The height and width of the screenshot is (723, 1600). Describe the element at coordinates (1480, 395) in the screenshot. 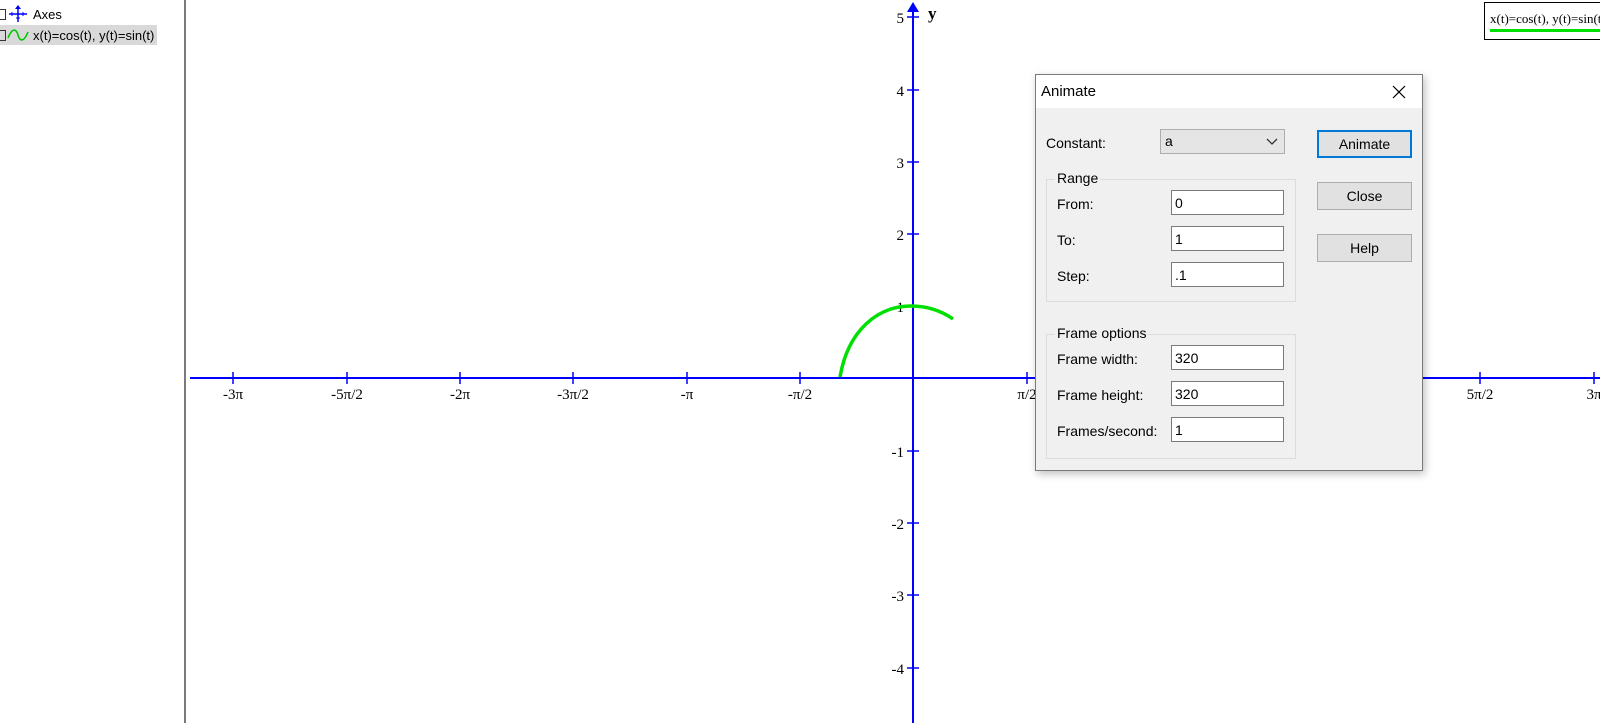

I see `x-tick-label: 5π/2` at that location.